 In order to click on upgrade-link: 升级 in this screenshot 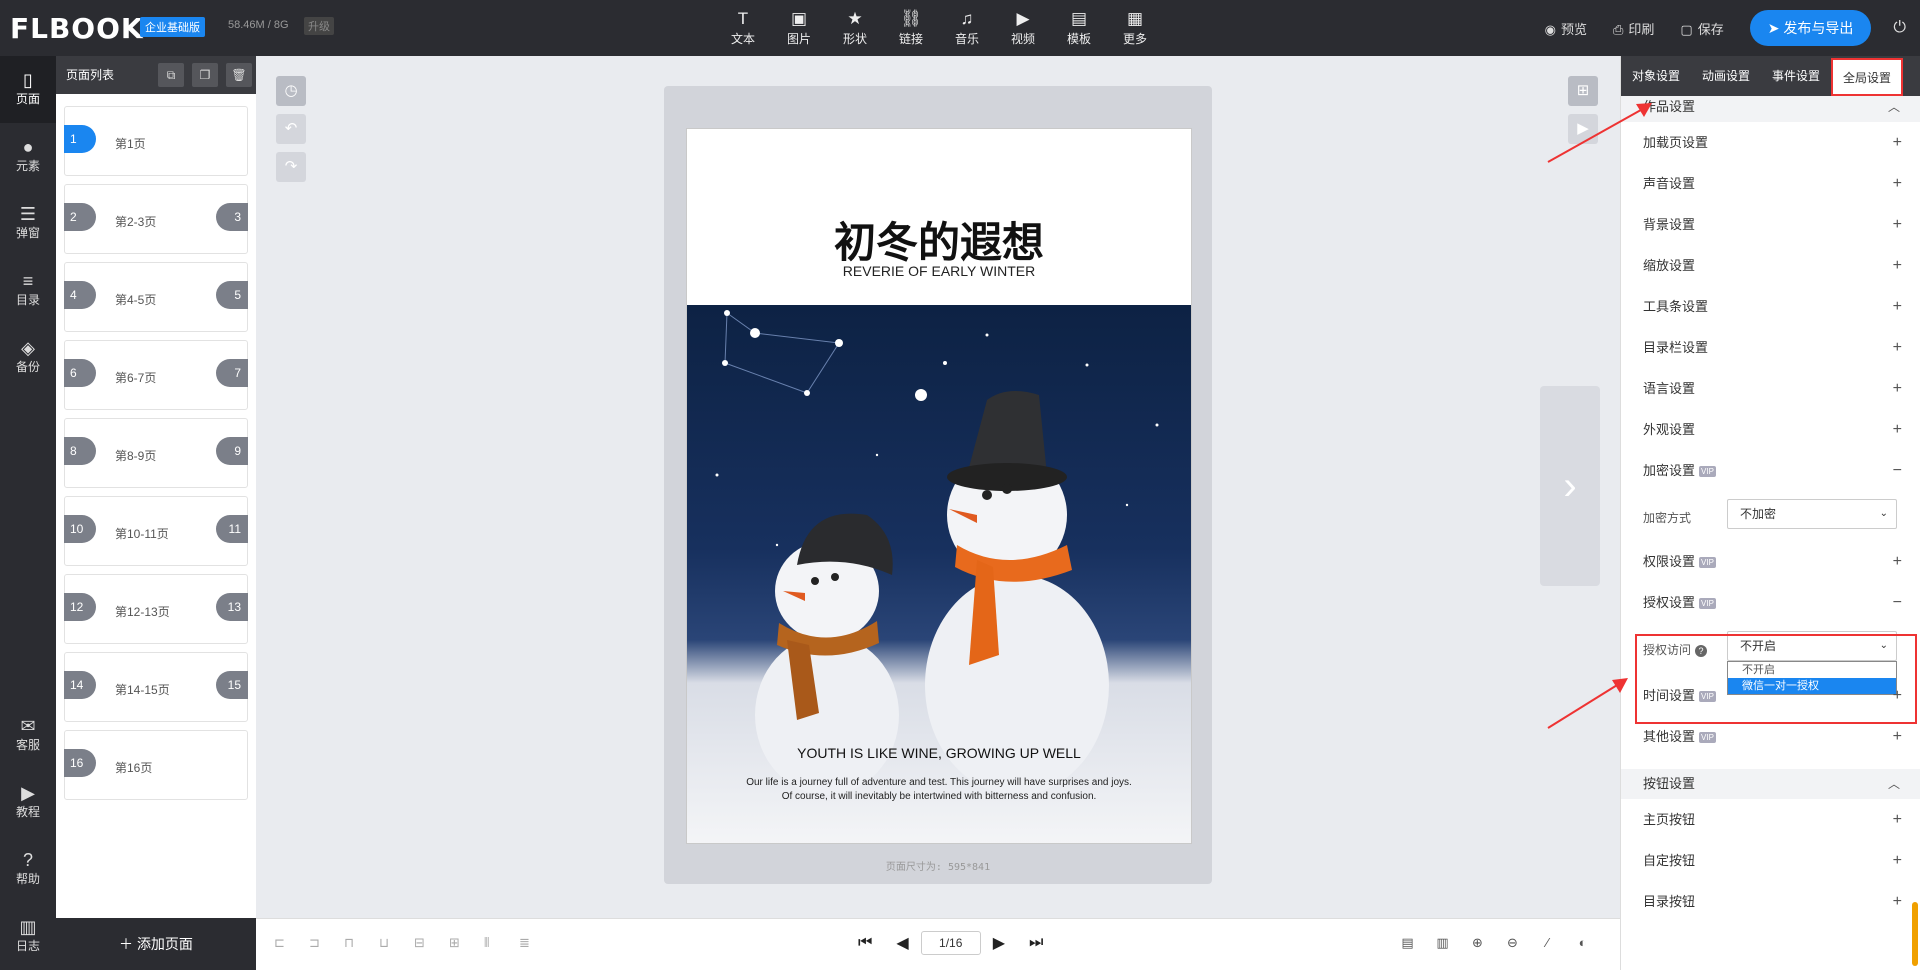, I will do `click(319, 26)`.